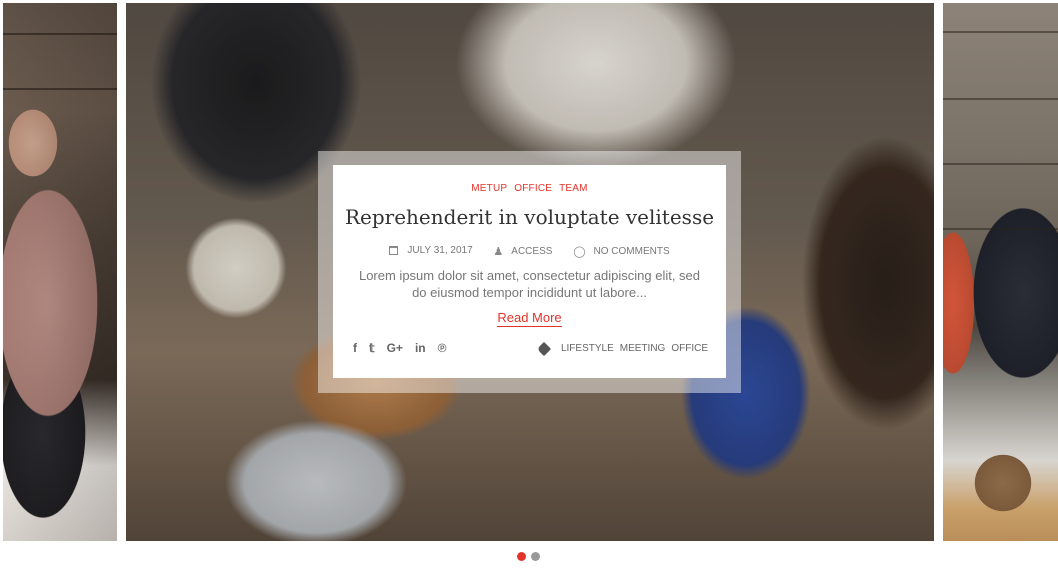 This screenshot has height=574, width=1058. Describe the element at coordinates (372, 348) in the screenshot. I see `twitter-icon: 𝕥` at that location.